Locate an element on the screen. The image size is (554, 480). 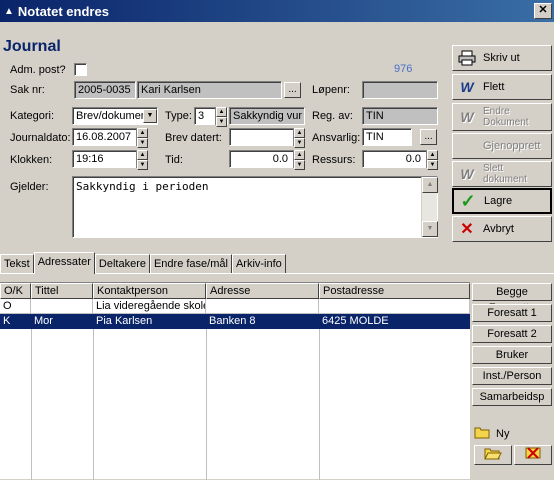
sak-name-field: Kari Karlsen is located at coordinates (209, 90).